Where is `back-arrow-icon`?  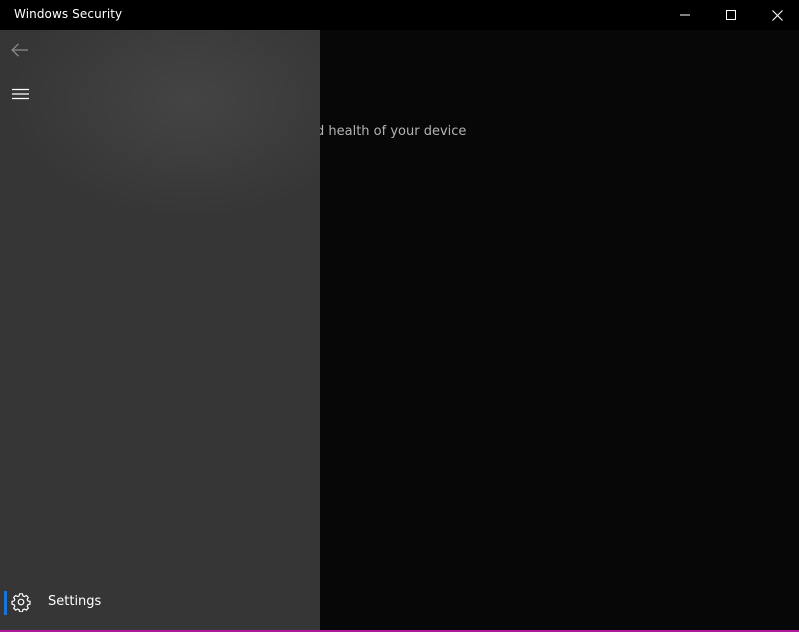
back-arrow-icon is located at coordinates (19, 50).